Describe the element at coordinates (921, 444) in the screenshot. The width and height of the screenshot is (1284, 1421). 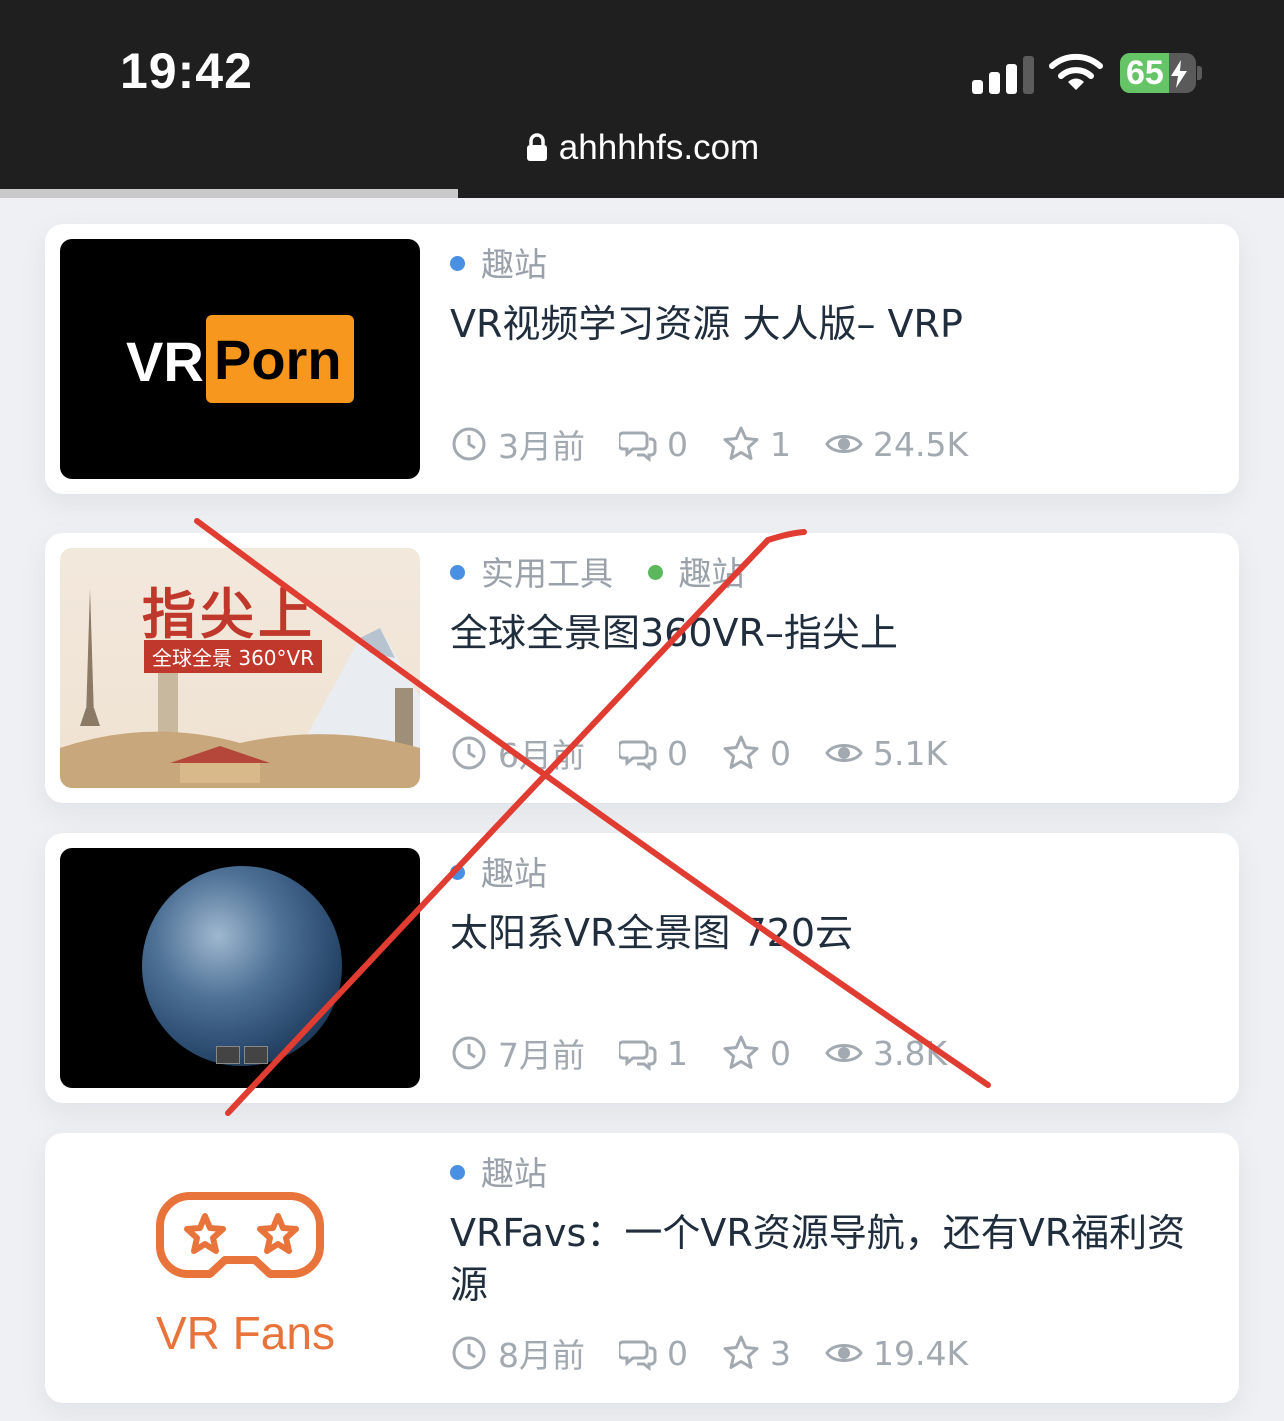
I see `view-count: 24.5K` at that location.